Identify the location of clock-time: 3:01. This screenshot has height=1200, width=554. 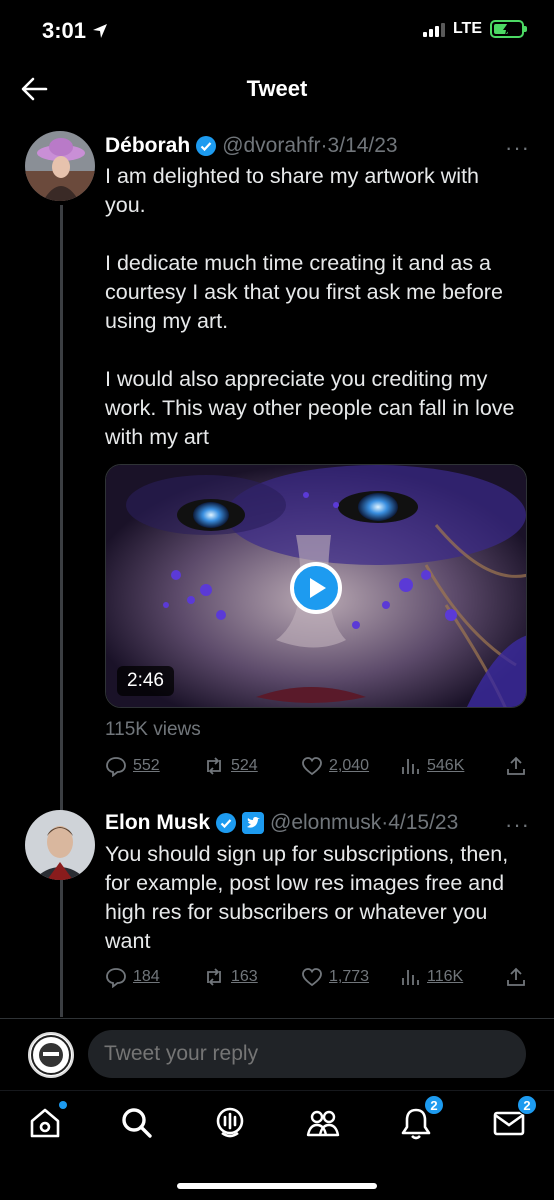
(64, 30).